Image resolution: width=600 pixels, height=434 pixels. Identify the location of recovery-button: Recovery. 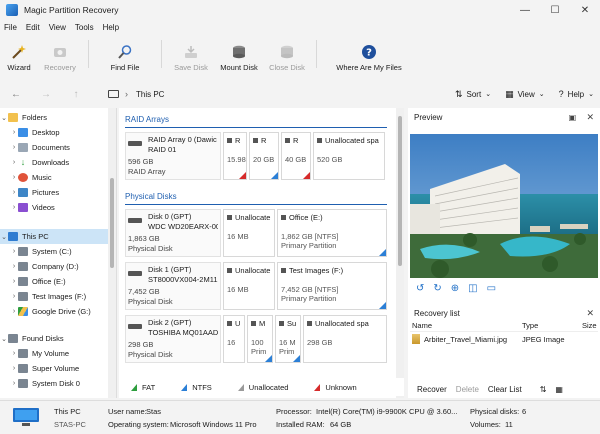
(60, 54).